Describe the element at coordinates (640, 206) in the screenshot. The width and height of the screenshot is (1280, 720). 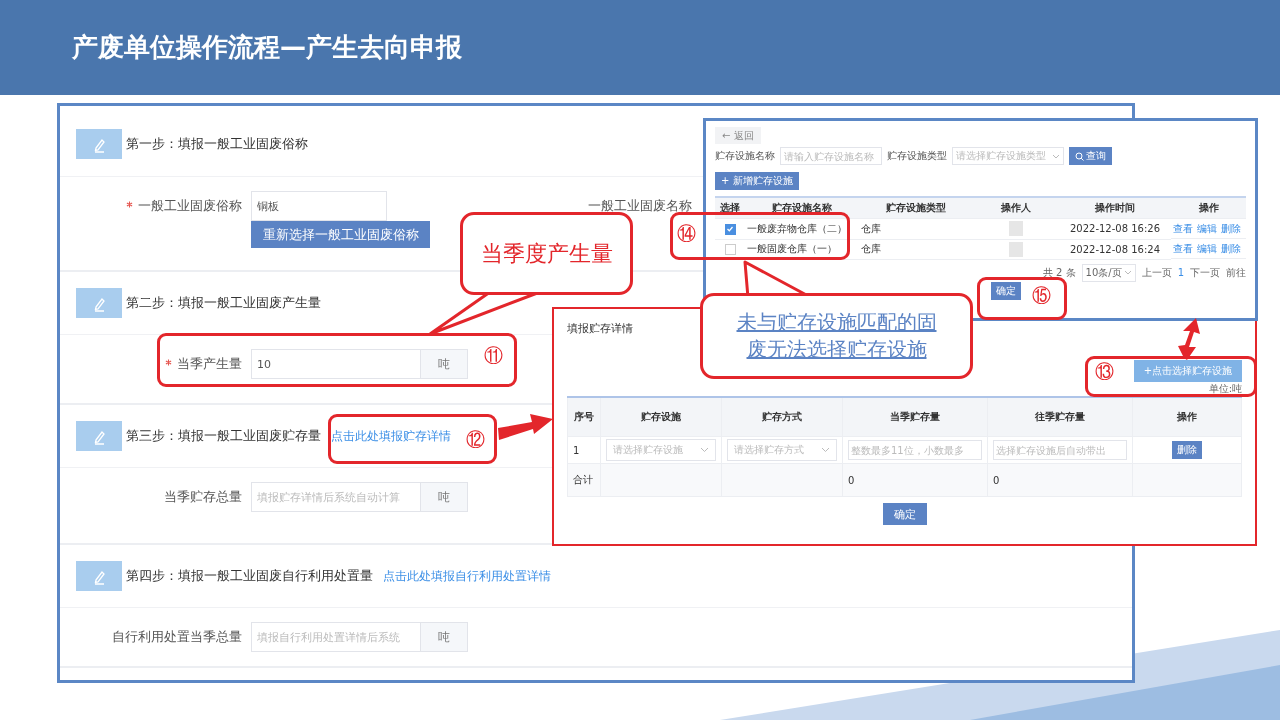
I see `field-label: 一般工业固废名称` at that location.